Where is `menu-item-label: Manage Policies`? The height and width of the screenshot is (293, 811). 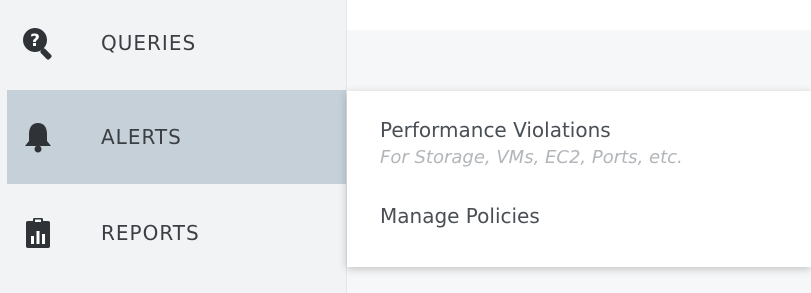 menu-item-label: Manage Policies is located at coordinates (460, 216).